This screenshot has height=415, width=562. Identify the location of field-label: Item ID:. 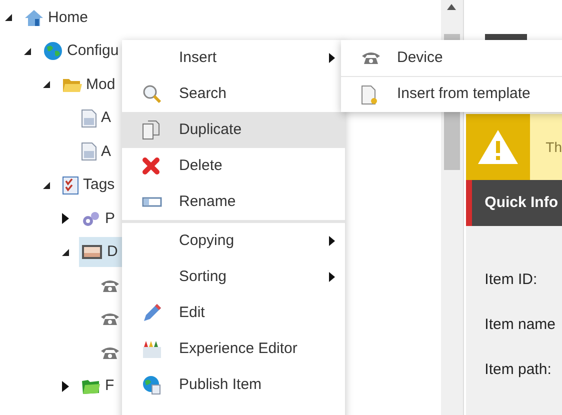
(511, 280).